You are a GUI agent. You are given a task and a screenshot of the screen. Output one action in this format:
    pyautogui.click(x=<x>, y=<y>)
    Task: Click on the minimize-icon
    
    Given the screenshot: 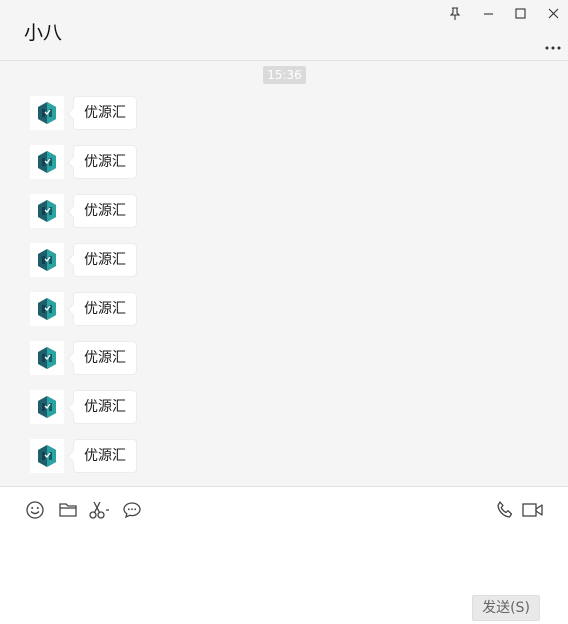 What is the action you would take?
    pyautogui.click(x=488, y=13)
    